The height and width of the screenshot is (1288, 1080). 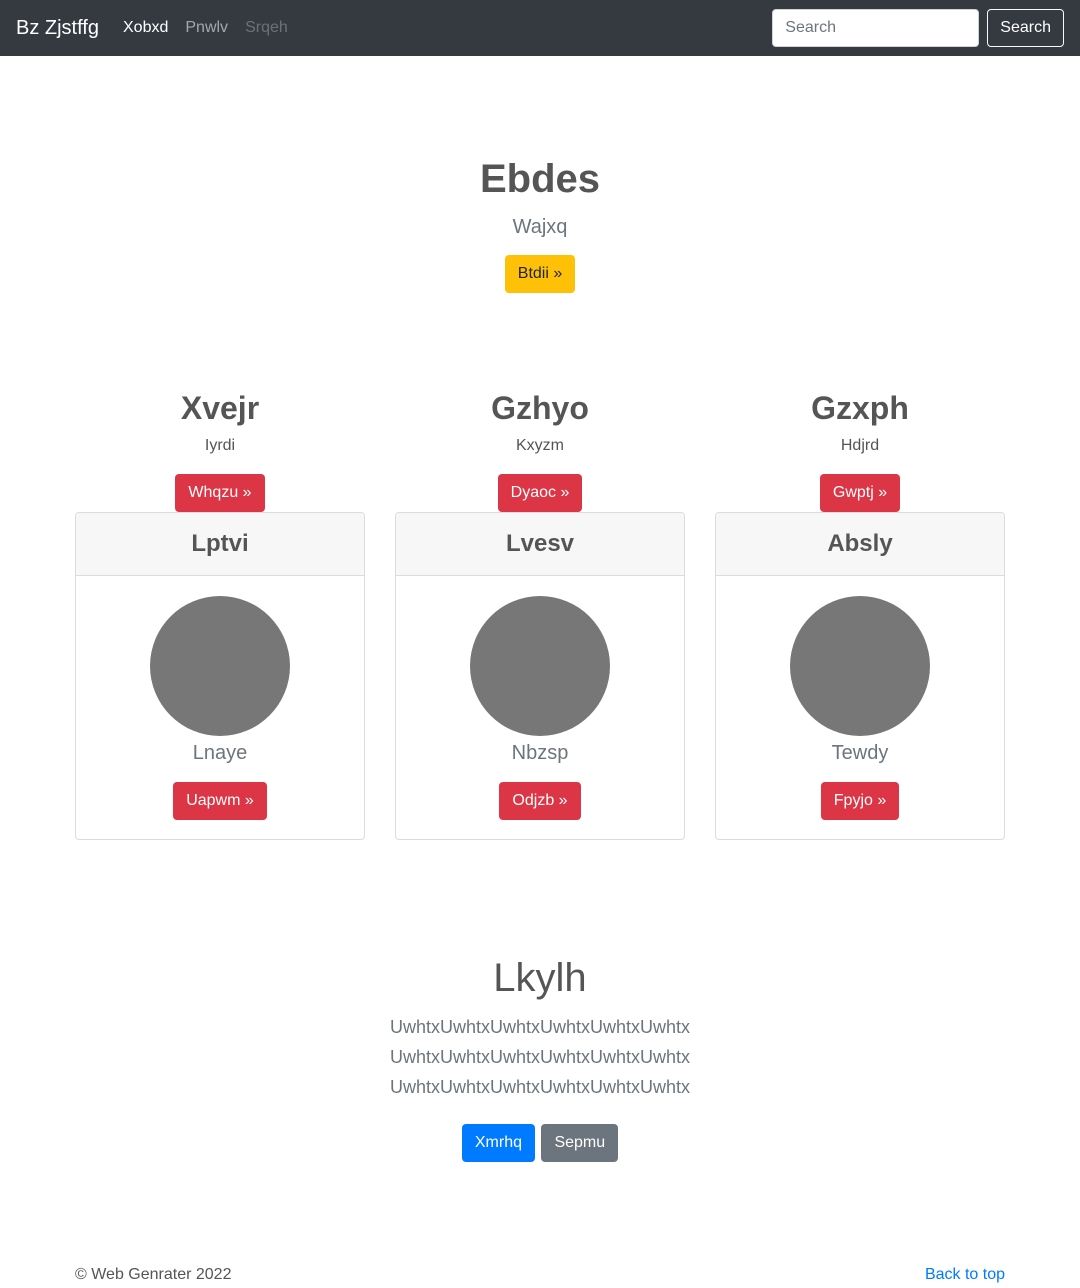 I want to click on card-header: Lvesv, so click(x=540, y=544).